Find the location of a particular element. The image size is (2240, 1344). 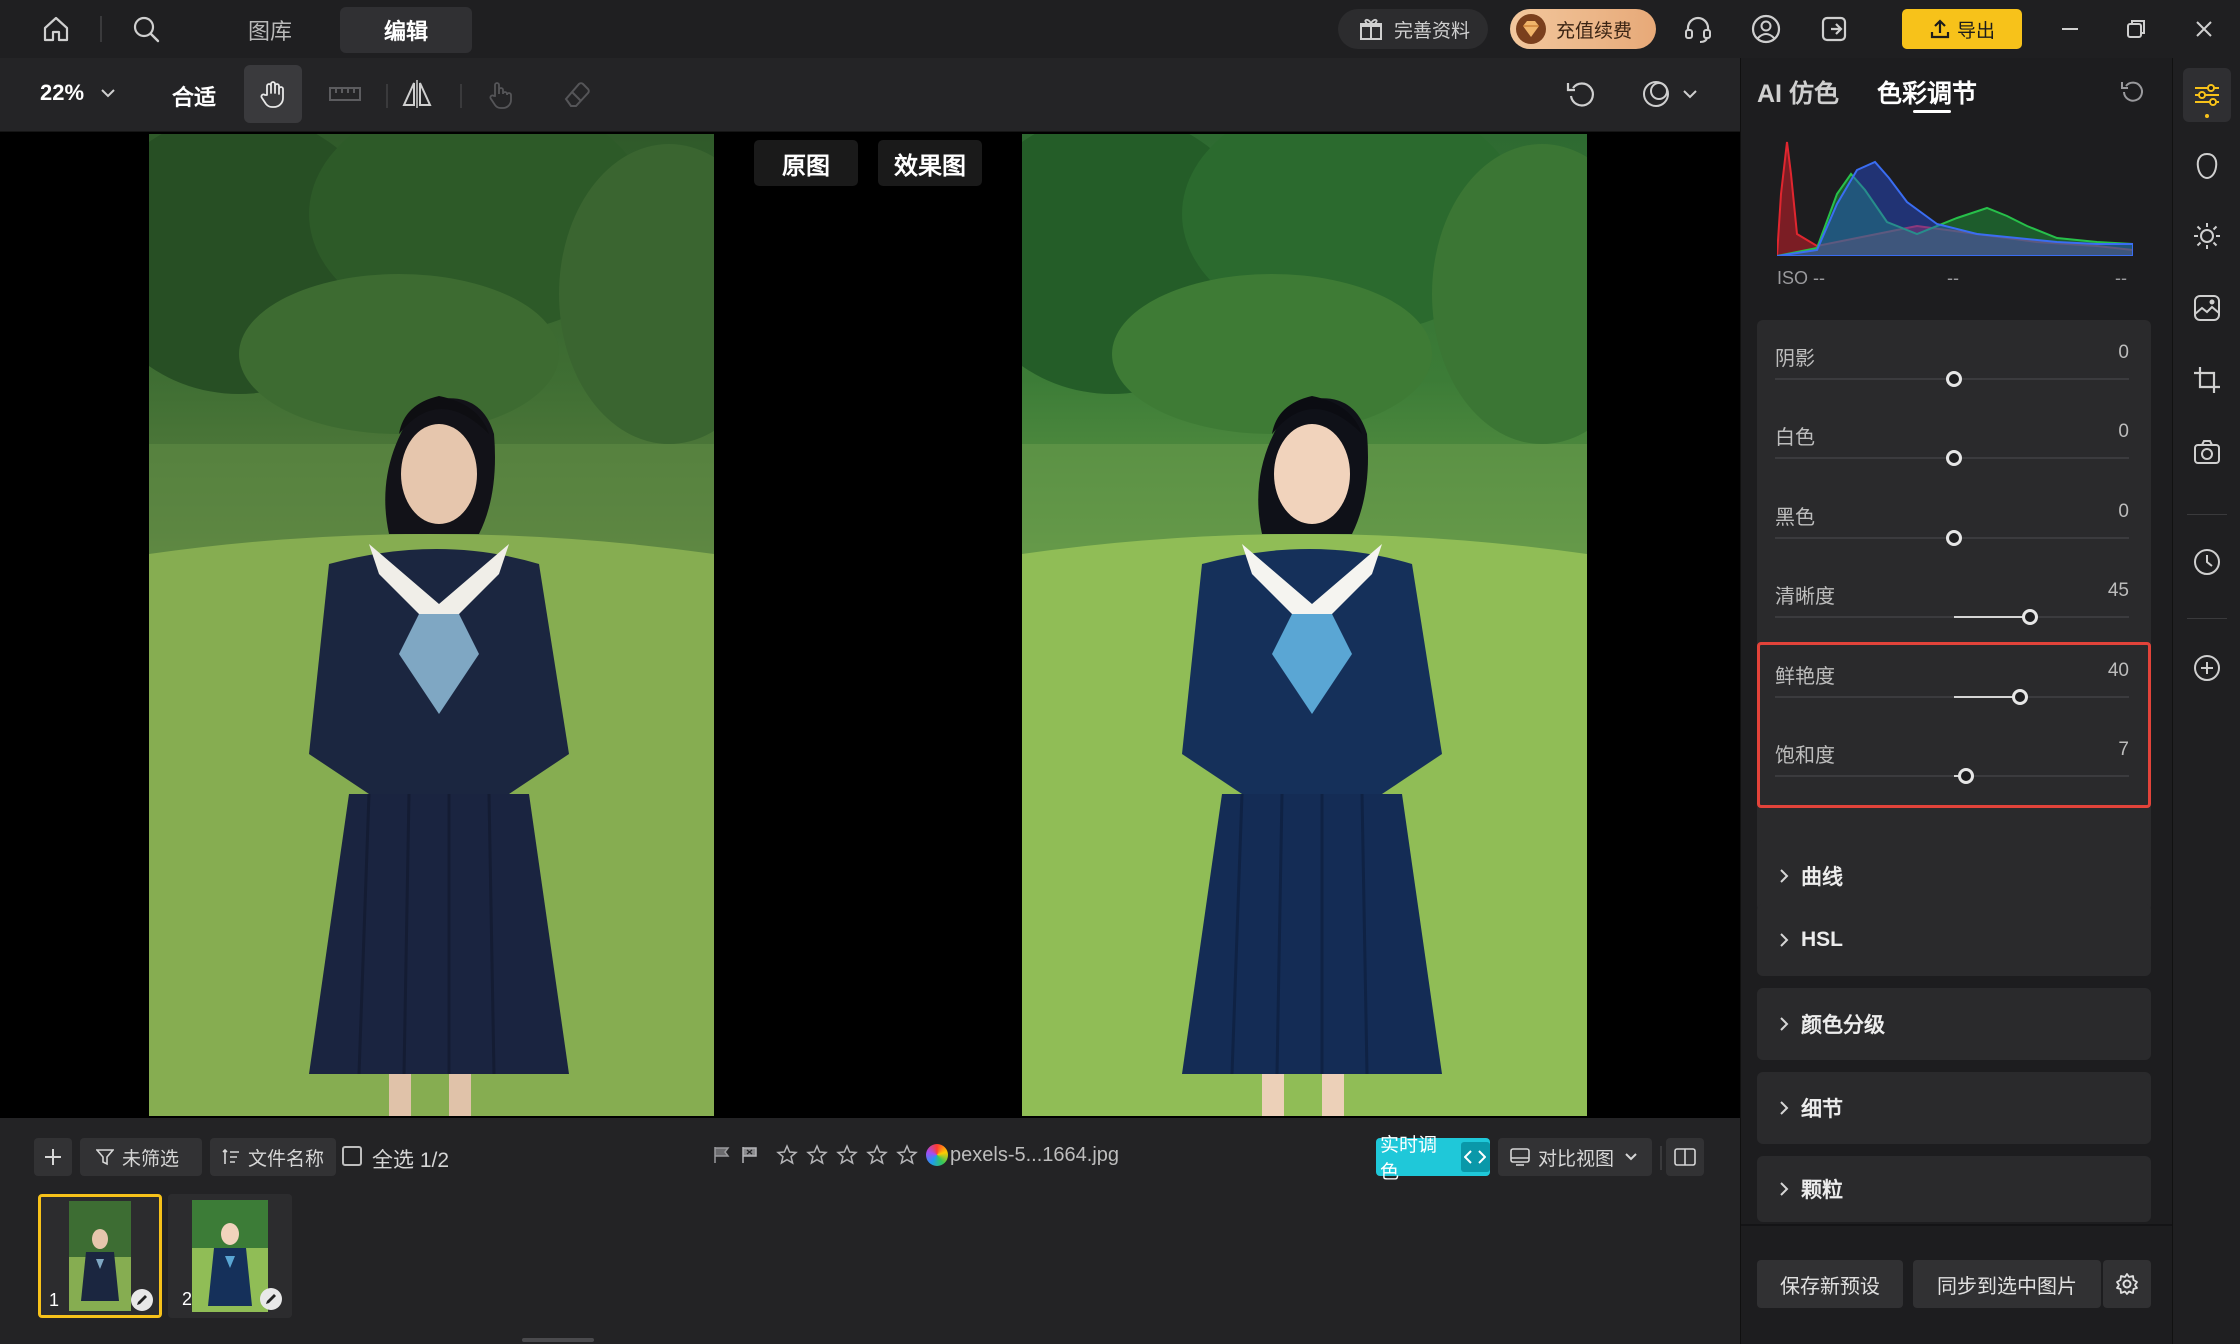

section-detail: 细节 is located at coordinates (1954, 1108).